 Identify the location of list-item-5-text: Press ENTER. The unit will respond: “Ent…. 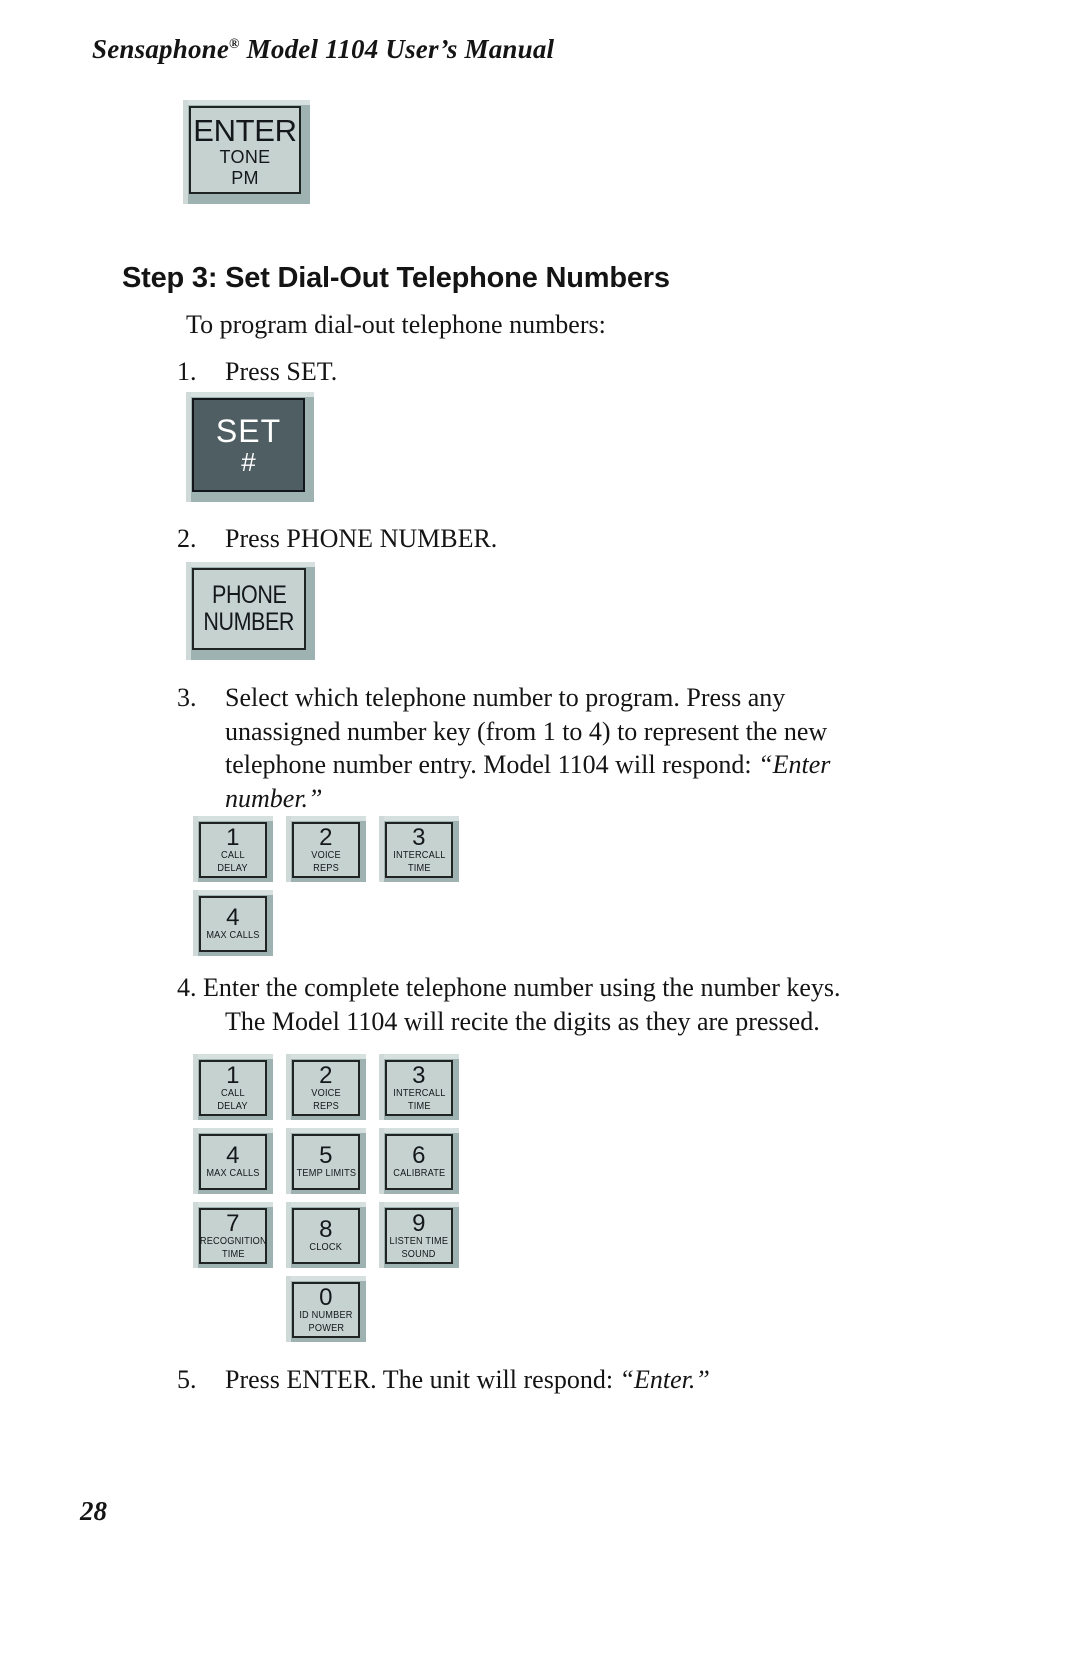
(521, 1380).